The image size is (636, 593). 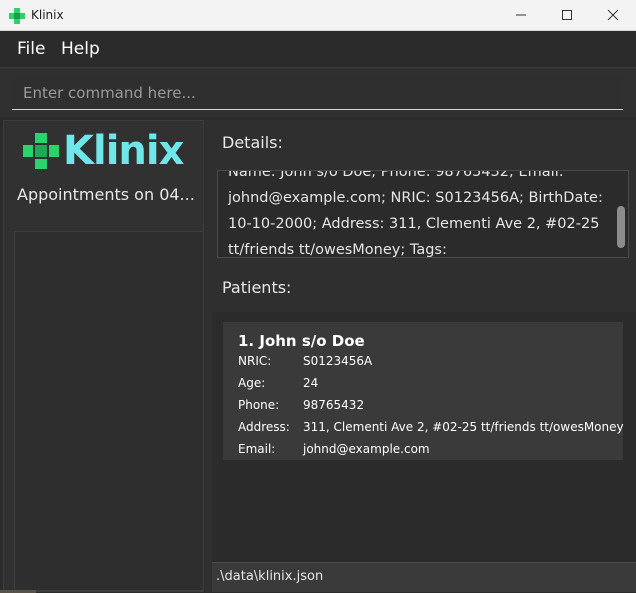 What do you see at coordinates (621, 227) in the screenshot?
I see `details-scrollbar` at bounding box center [621, 227].